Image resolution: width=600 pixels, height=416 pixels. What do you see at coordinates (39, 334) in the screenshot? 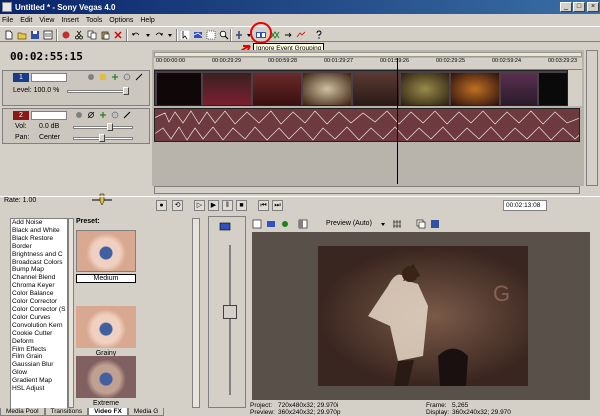
I see `list-item: Cookie Cutter` at bounding box center [39, 334].